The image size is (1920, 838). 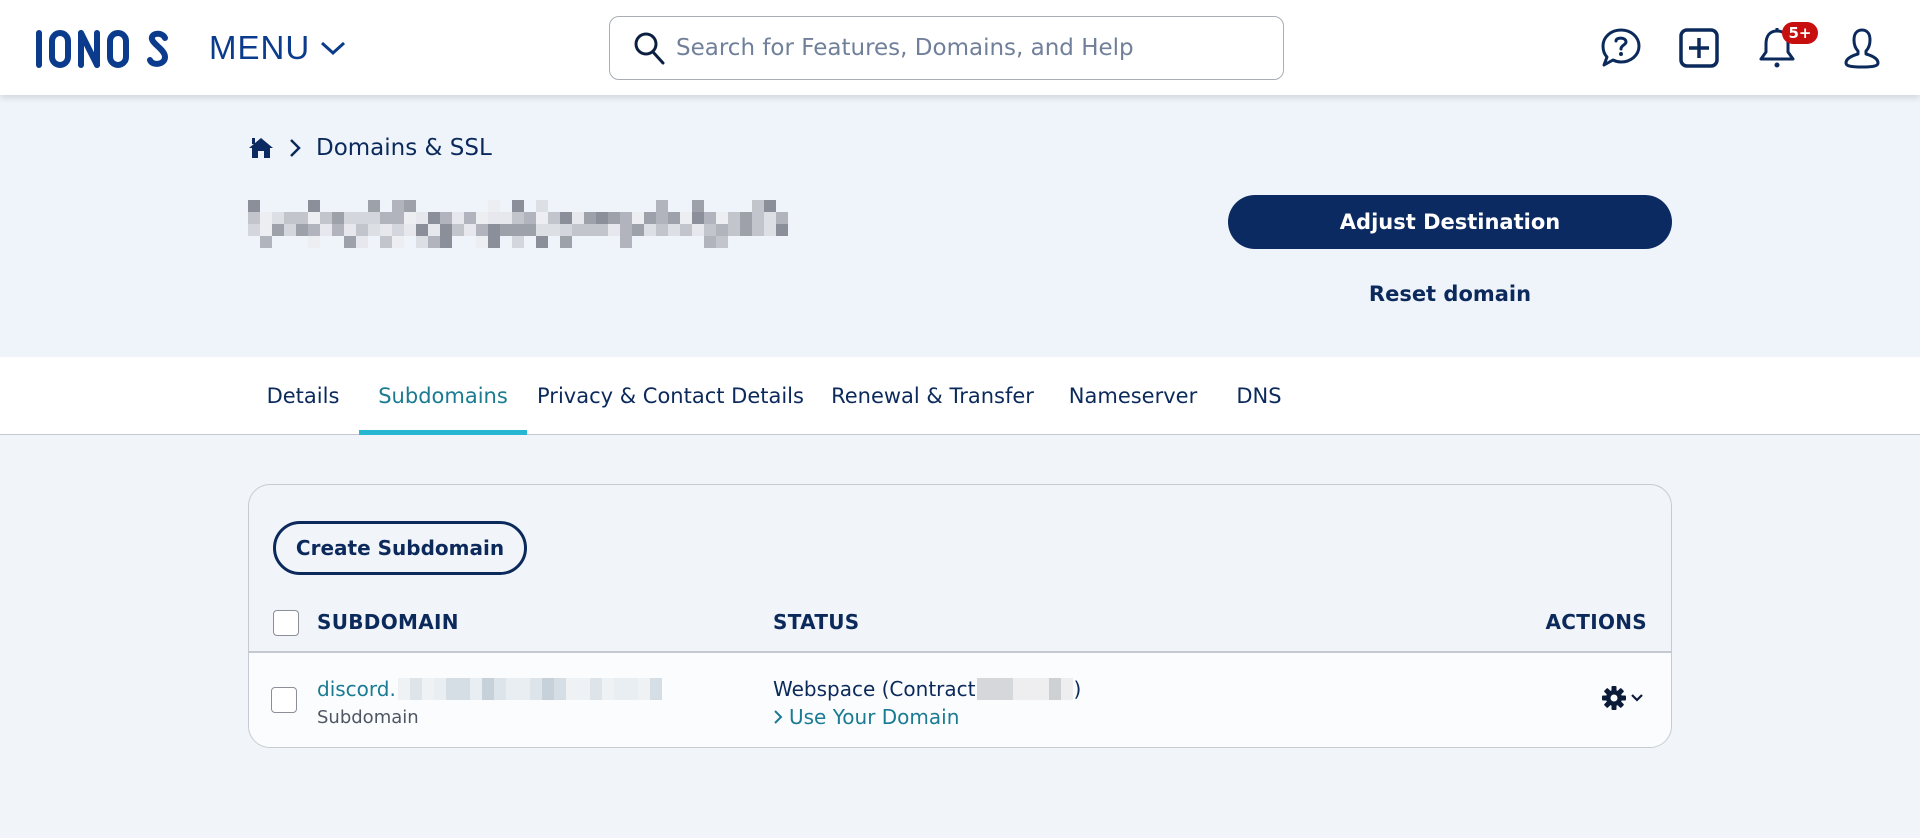 I want to click on adjust-destination-button: Adjust Destination, so click(x=1450, y=222).